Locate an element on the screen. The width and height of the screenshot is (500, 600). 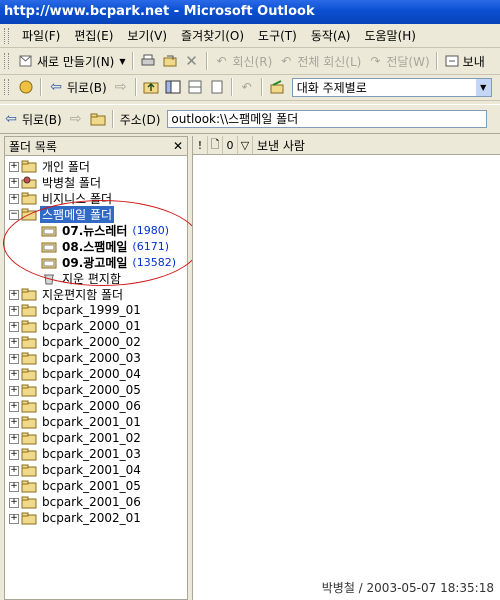
reply-all-icon: ↶ is located at coordinates (286, 61).